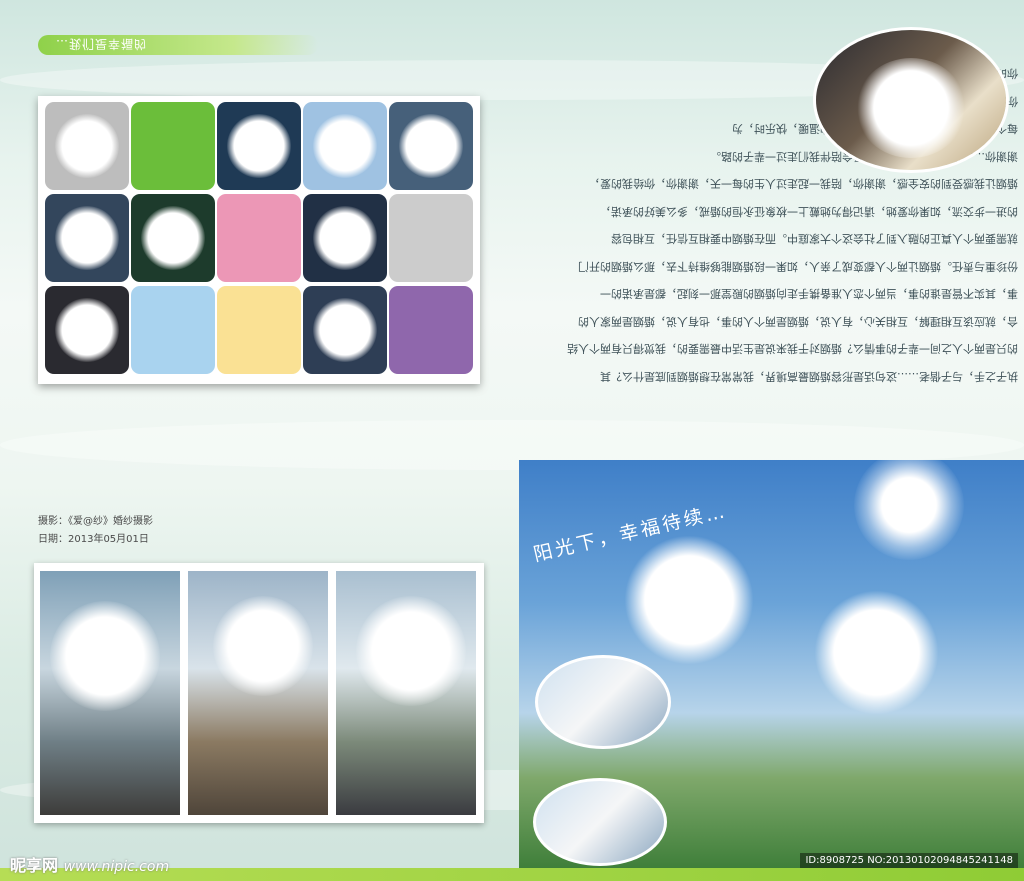  Describe the element at coordinates (809, 211) in the screenshot. I see `story-line: 的进一步交流，如果你爱她，请记得为她戴上一枚象征永恒的婚戒，多么美好的承诺，` at that location.